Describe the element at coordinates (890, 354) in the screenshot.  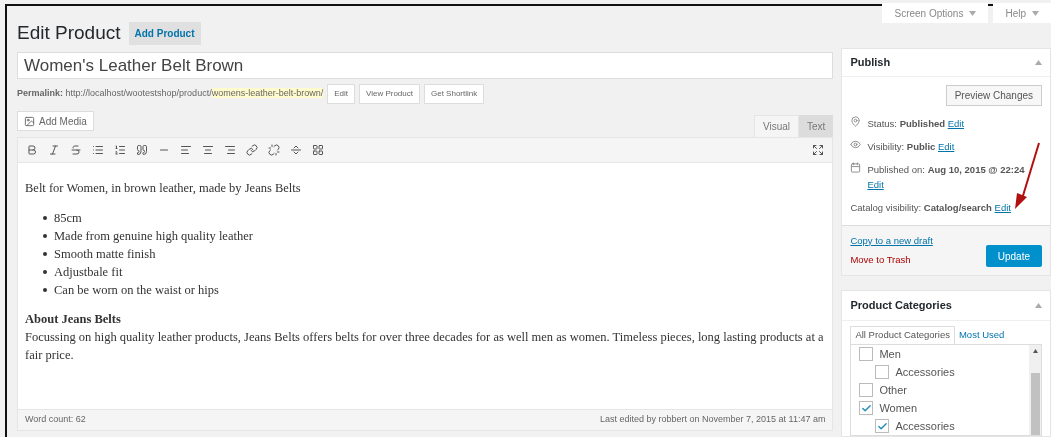
I see `category-label: Men` at that location.